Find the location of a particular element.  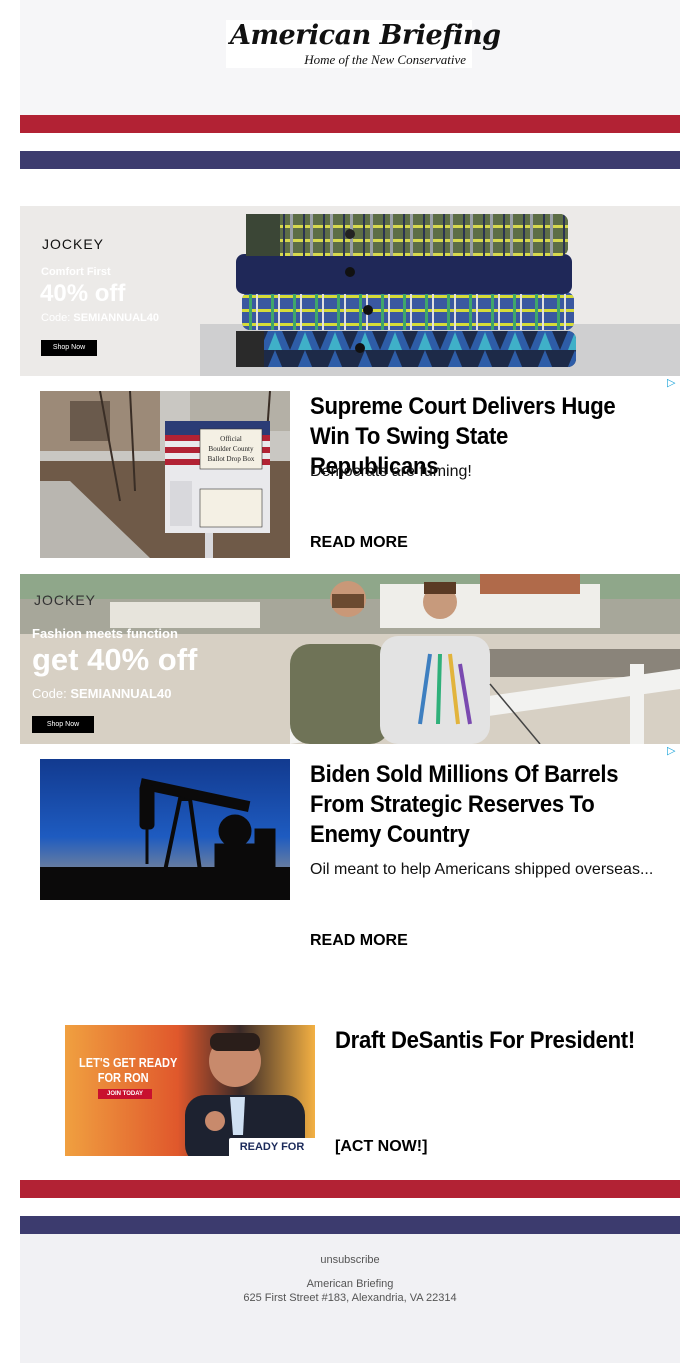

ready-for-ron-badge: READY FOR RON is located at coordinates (272, 1147).